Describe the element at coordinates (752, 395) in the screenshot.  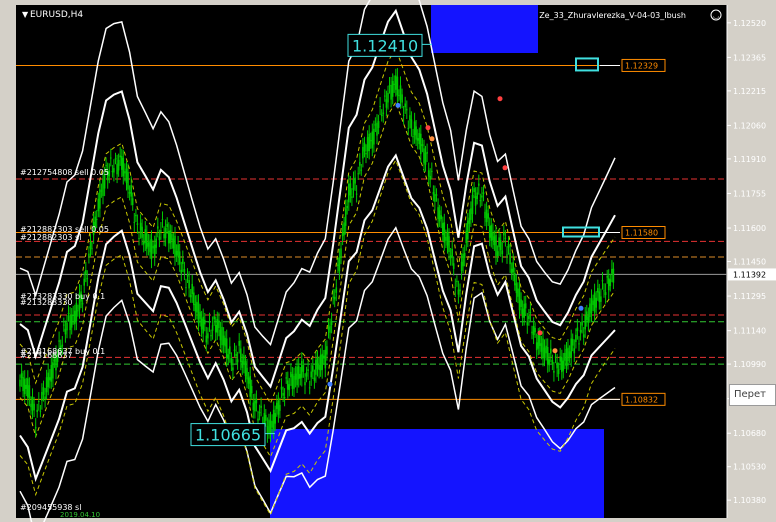
I see `sidebar-button: Перет` at that location.